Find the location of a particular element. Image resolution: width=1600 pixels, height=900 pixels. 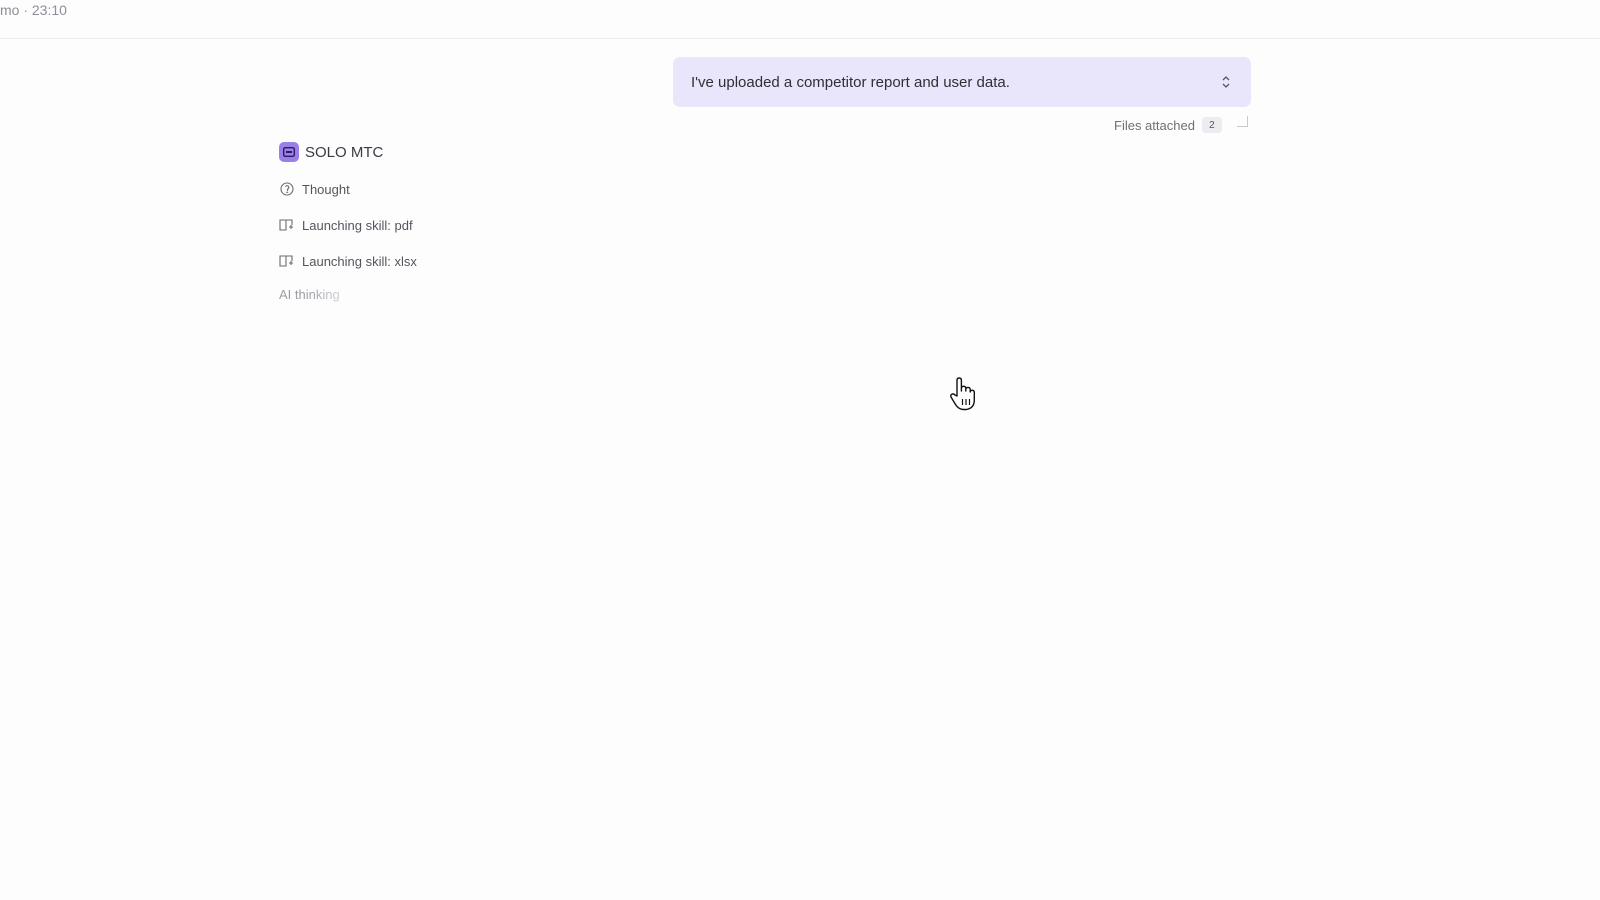

expand-collapse-icon is located at coordinates (1226, 82).